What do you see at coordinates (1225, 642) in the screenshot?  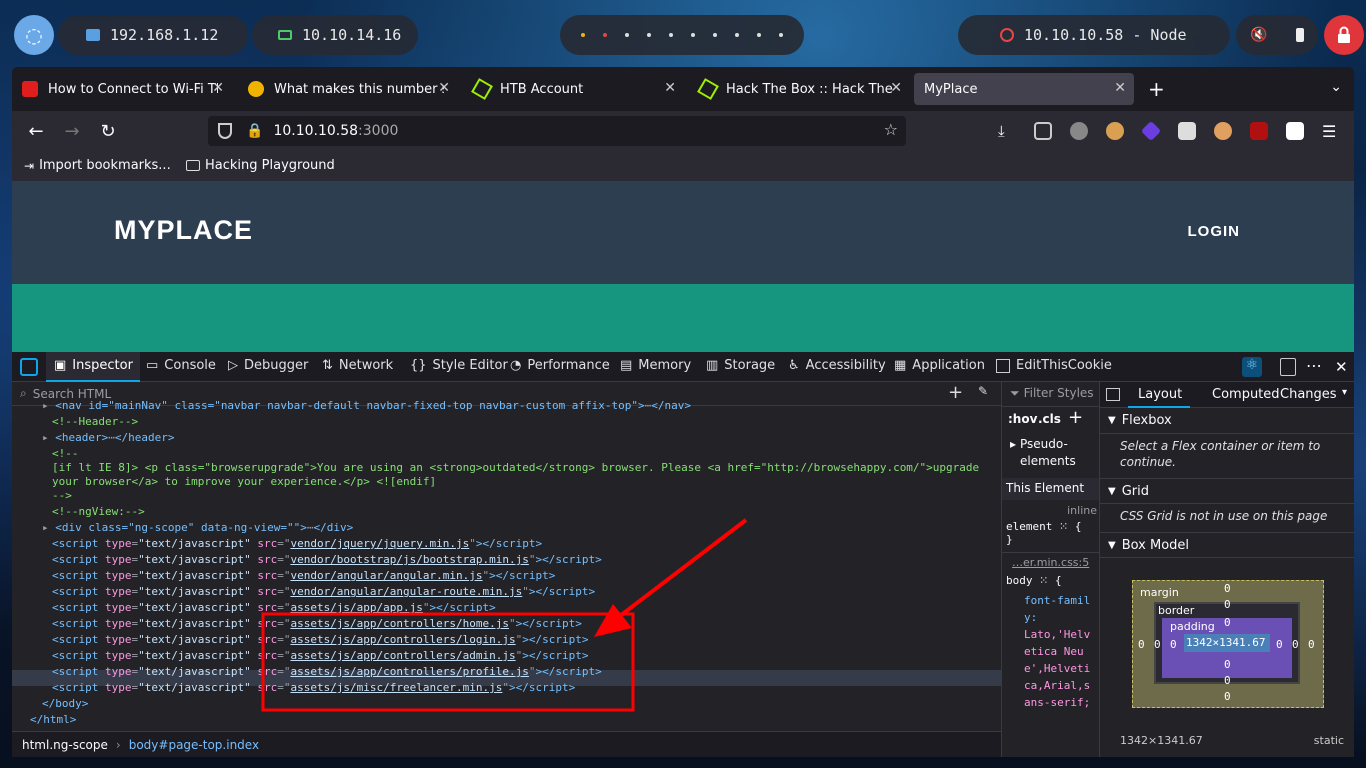 I see `content-size: 1342×1341.67` at bounding box center [1225, 642].